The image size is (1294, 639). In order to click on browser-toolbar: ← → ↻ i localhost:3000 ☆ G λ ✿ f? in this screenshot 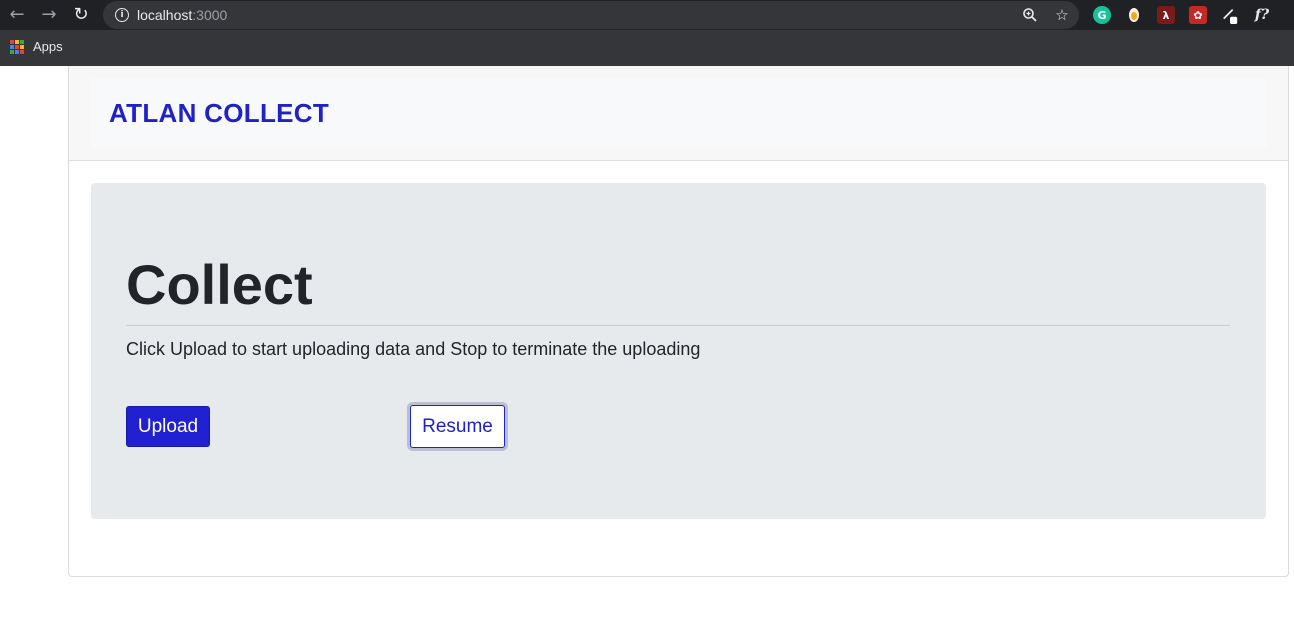, I will do `click(647, 15)`.